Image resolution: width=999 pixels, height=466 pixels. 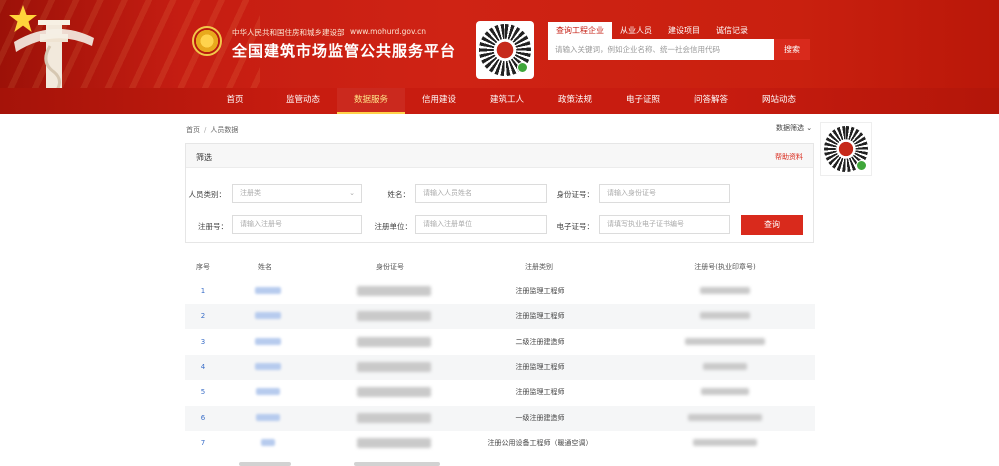 I want to click on name-input: 请输入人员姓名, so click(x=481, y=193).